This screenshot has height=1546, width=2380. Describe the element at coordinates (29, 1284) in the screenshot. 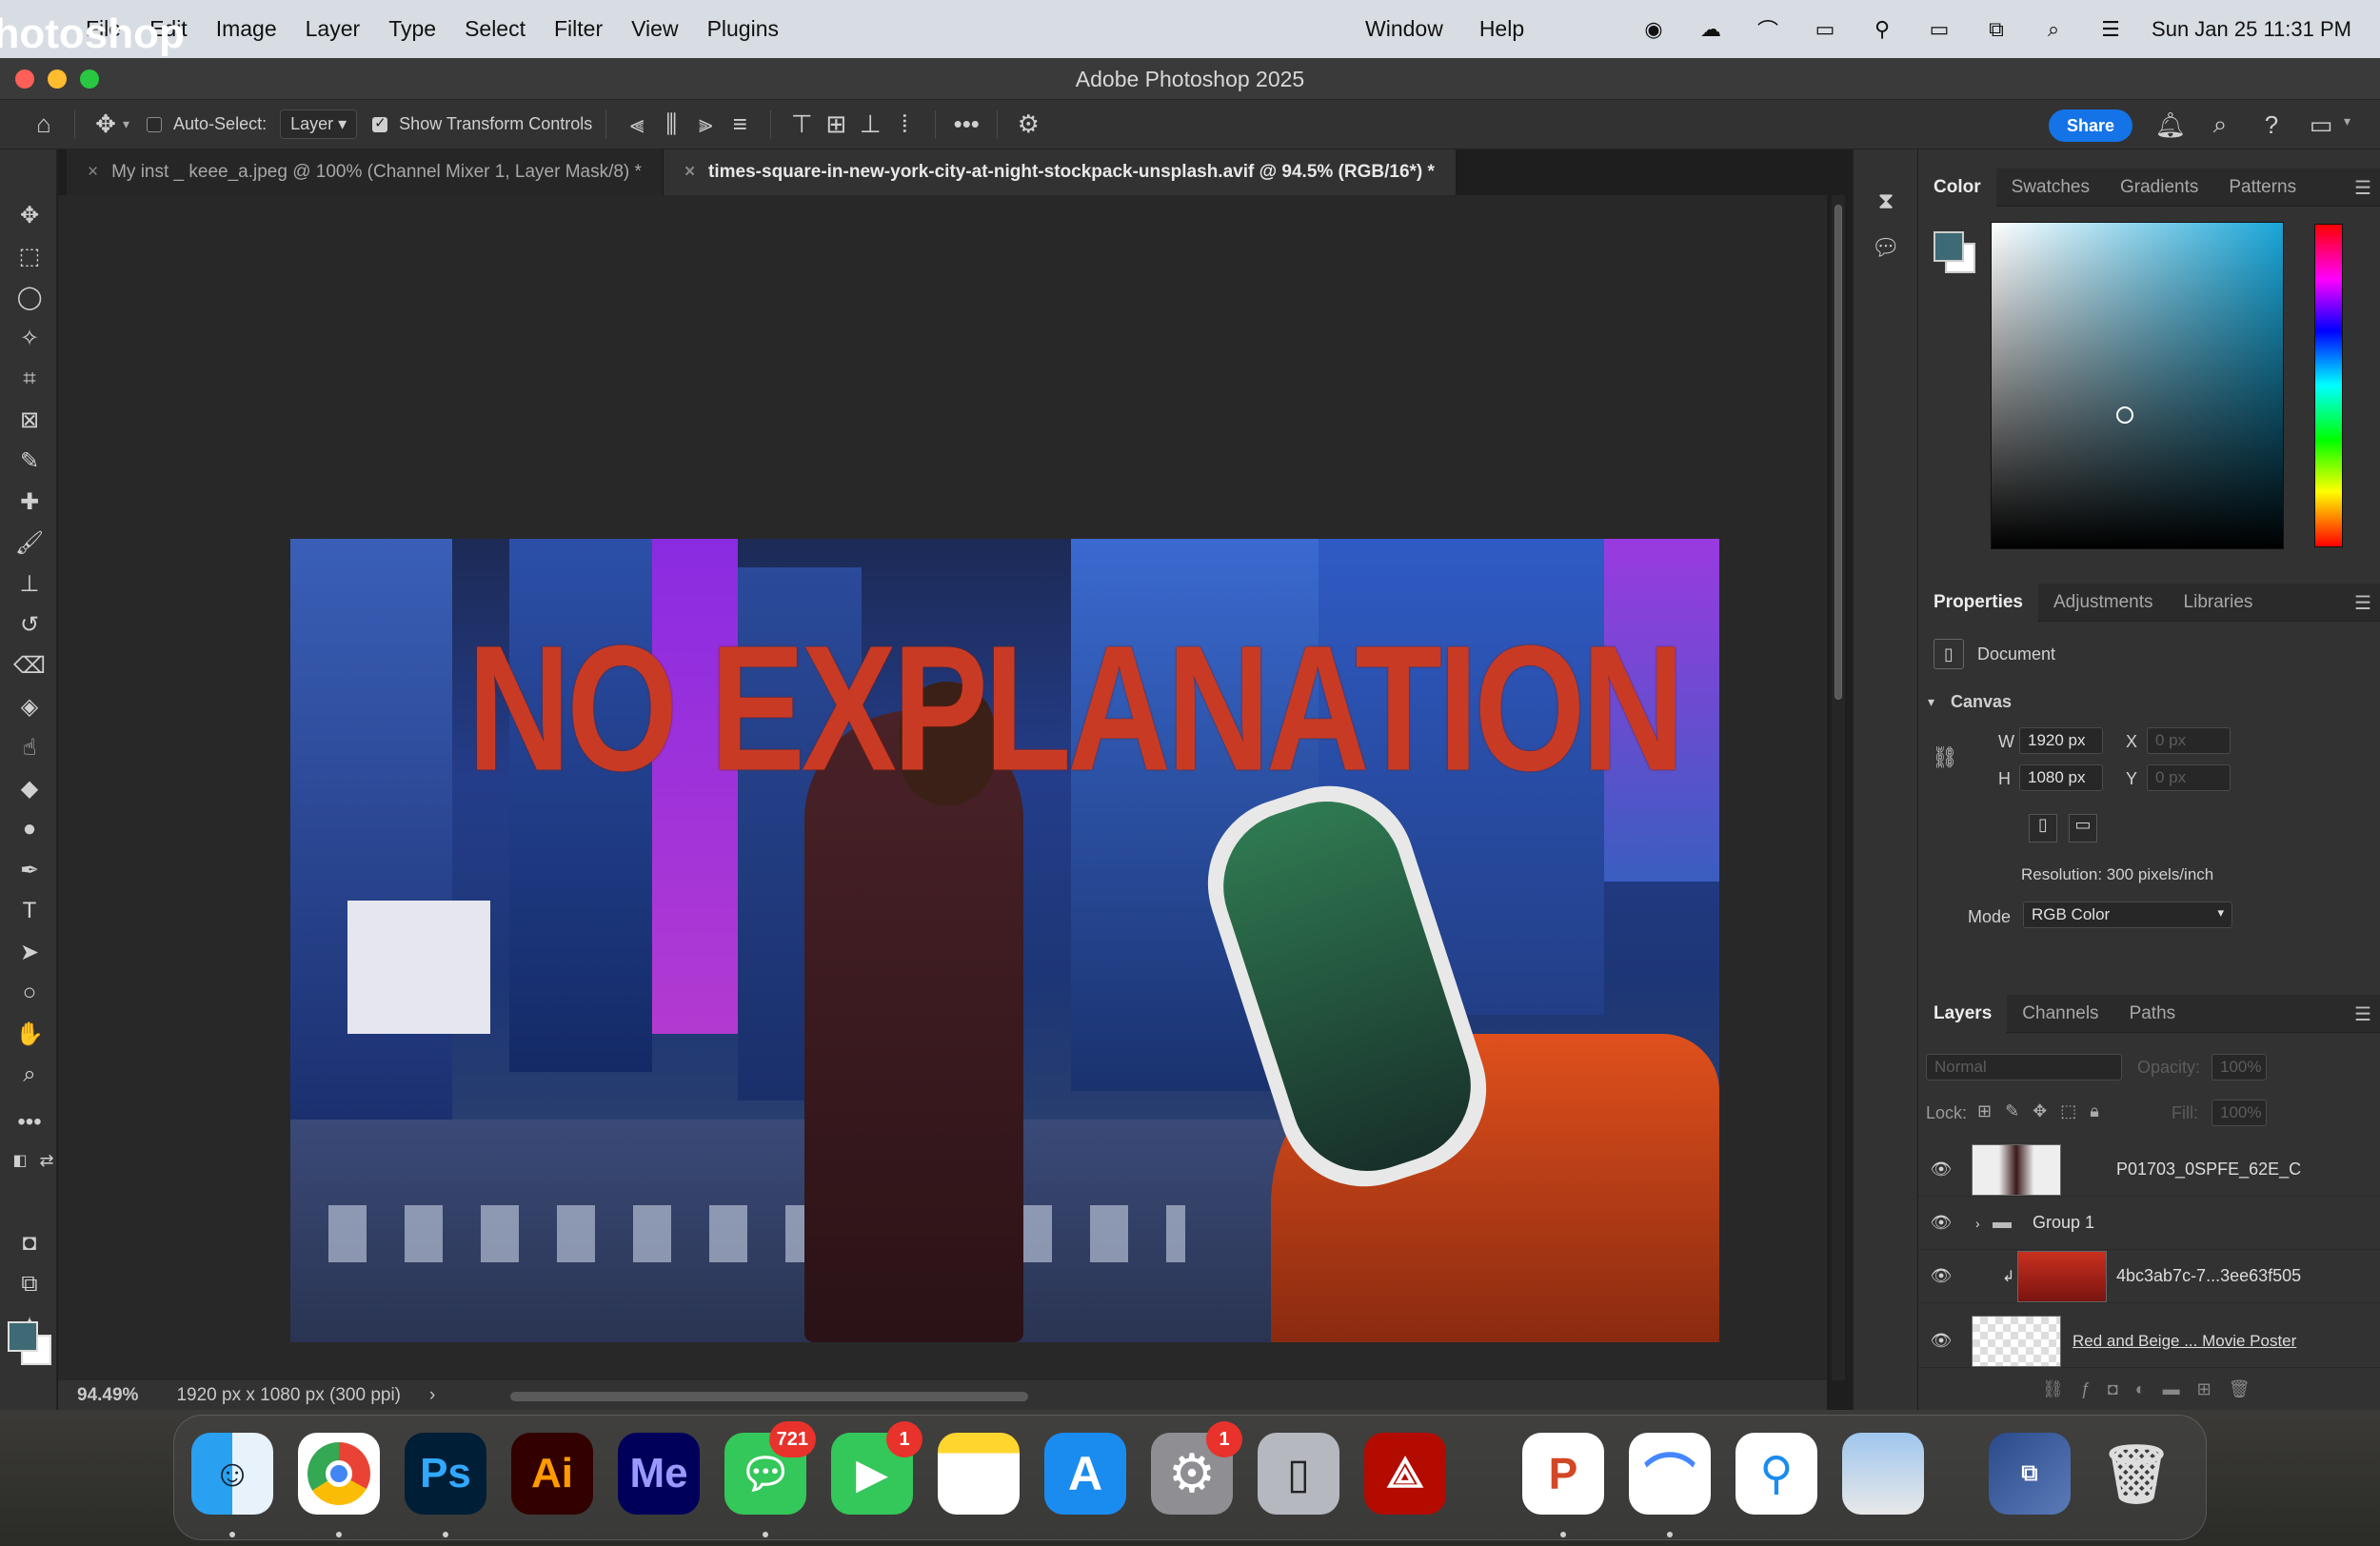

I see `screen-mode-icon: ⧉` at that location.